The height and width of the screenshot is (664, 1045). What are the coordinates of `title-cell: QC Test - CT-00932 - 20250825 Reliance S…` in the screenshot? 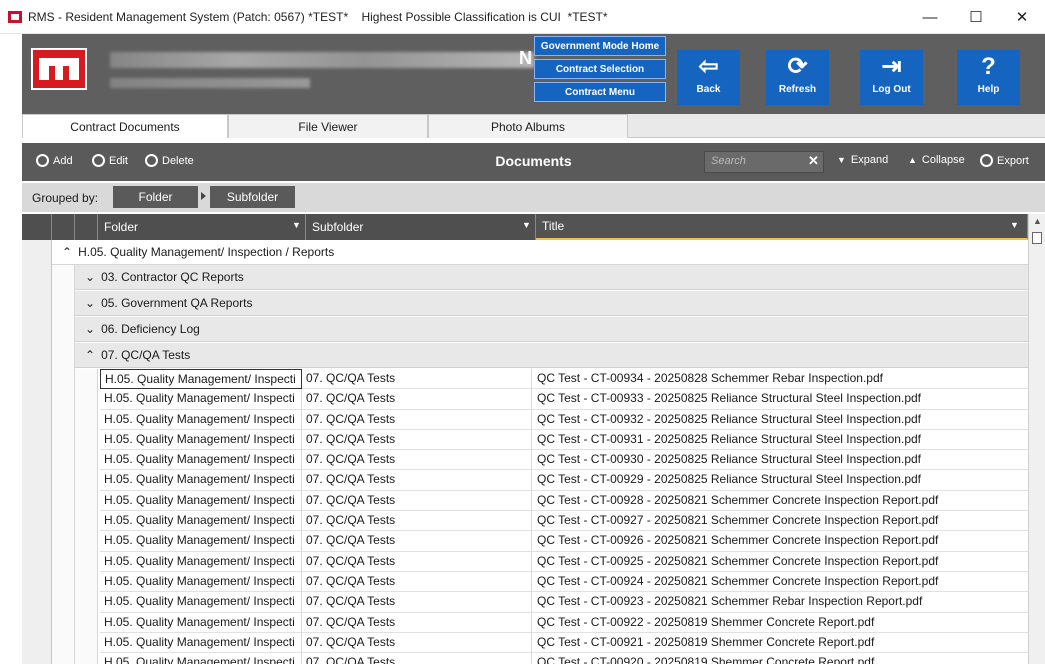 It's located at (729, 418).